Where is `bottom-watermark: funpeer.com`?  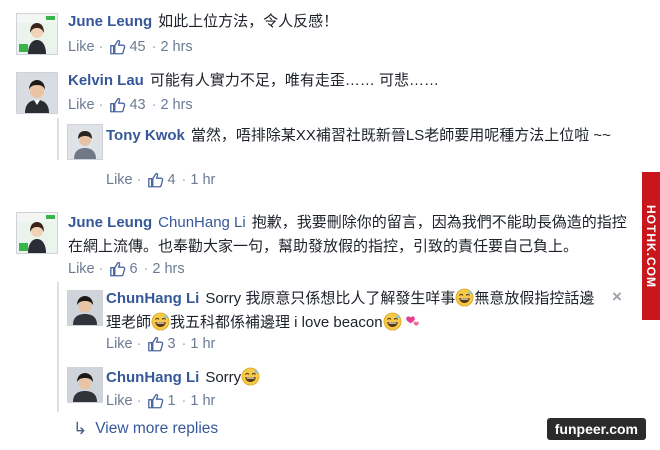 bottom-watermark: funpeer.com is located at coordinates (596, 429).